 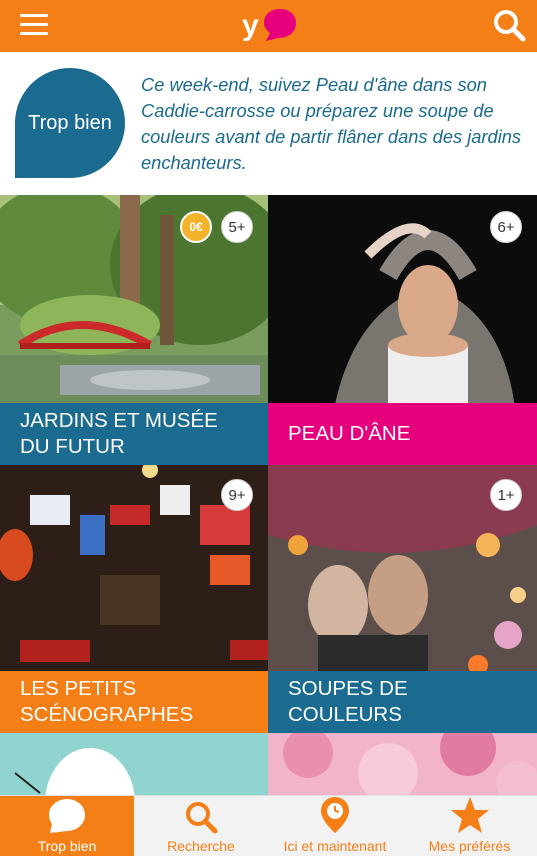 What do you see at coordinates (335, 815) in the screenshot?
I see `location-clock-icon` at bounding box center [335, 815].